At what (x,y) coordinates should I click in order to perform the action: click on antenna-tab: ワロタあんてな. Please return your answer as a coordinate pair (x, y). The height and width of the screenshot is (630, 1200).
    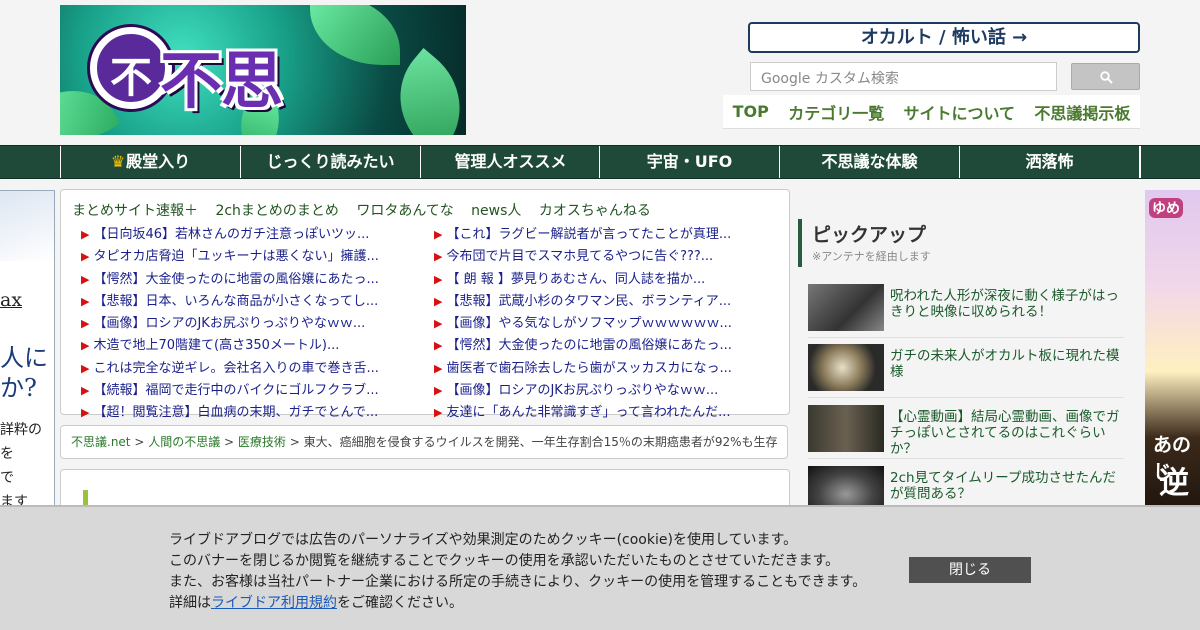
    Looking at the image, I should click on (404, 211).